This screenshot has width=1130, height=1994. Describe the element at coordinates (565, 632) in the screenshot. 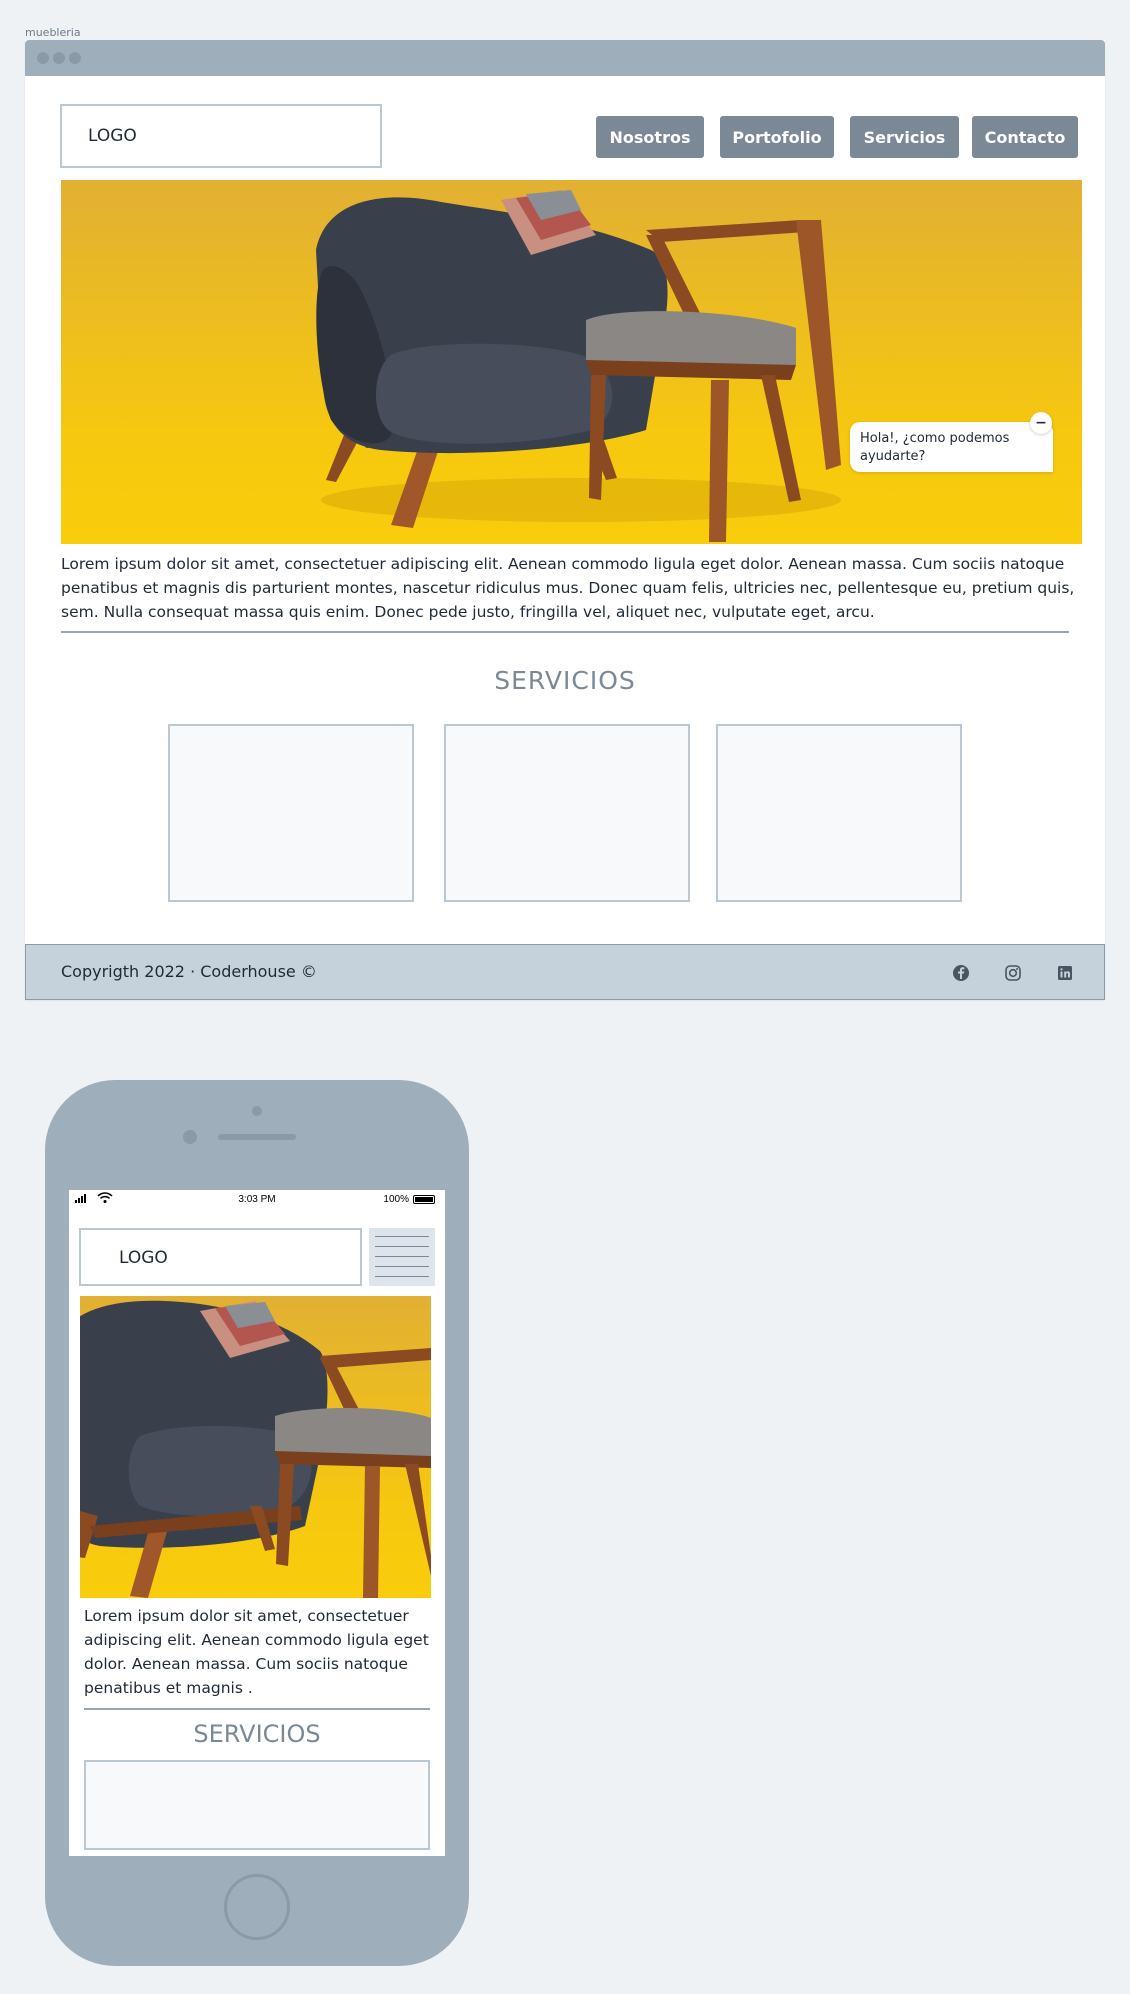

I see `section-divider` at that location.